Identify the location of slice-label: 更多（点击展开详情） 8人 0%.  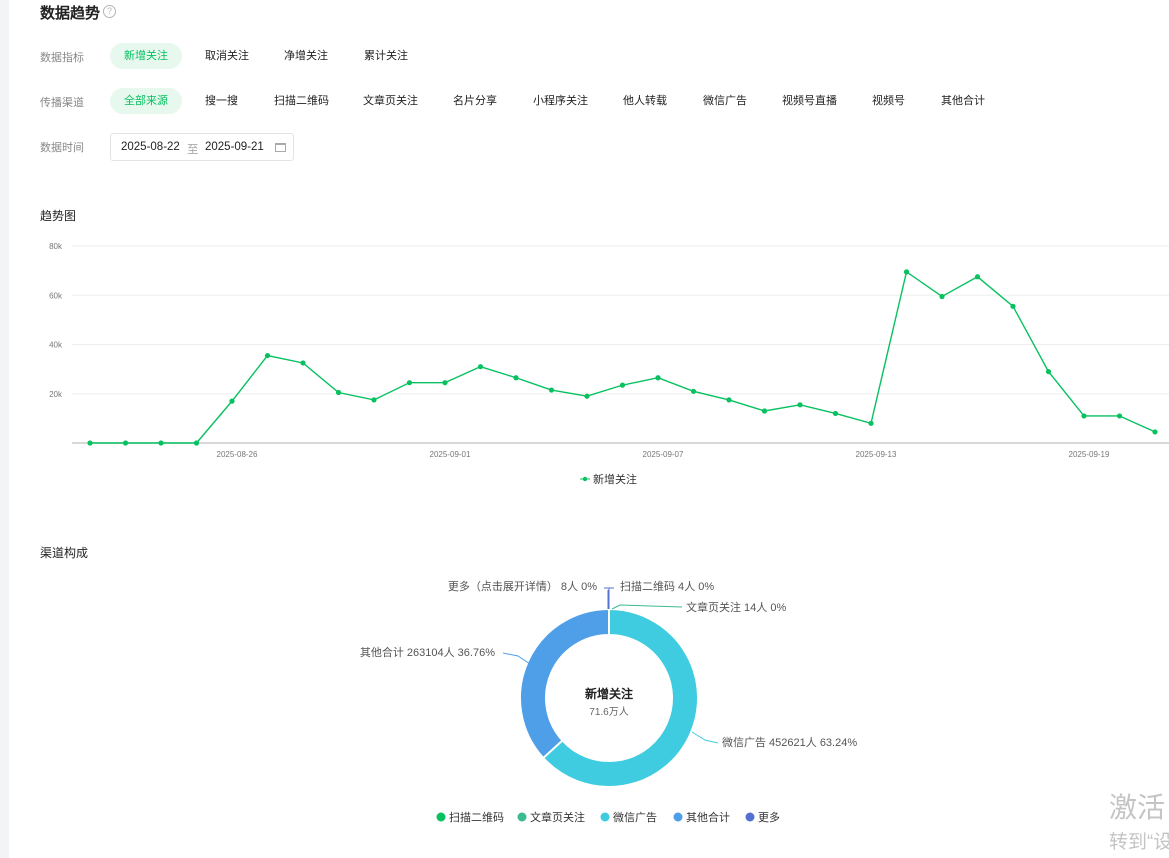
(522, 586).